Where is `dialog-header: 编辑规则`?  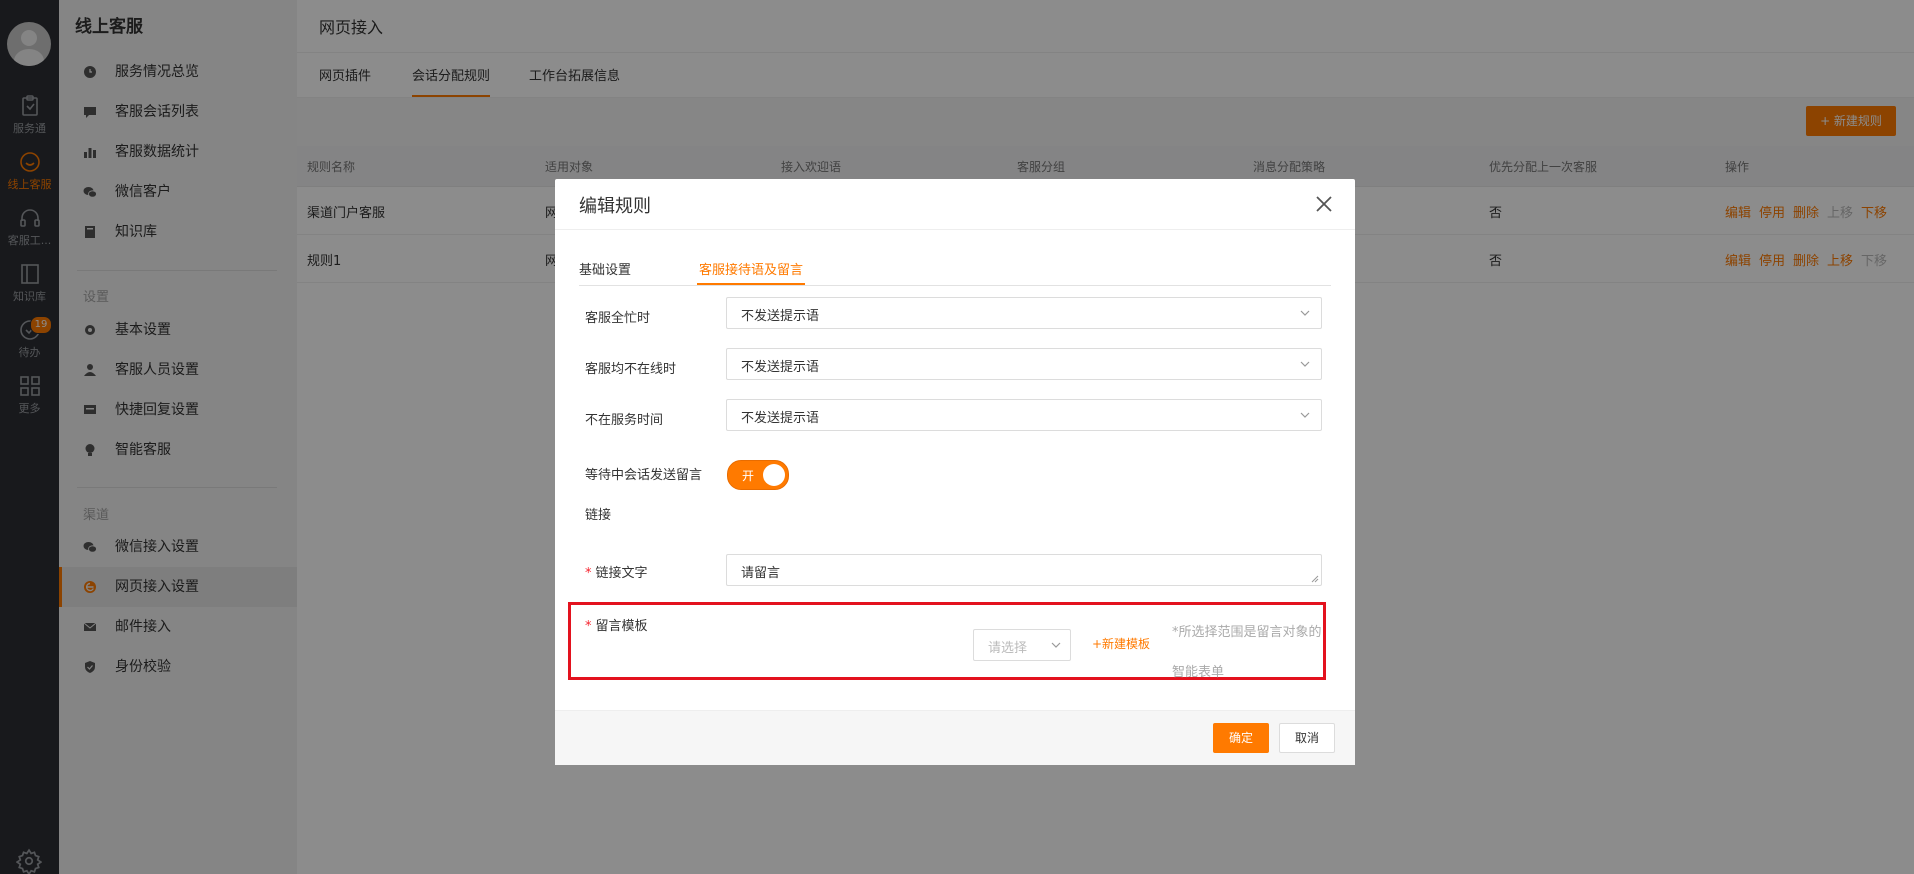 dialog-header: 编辑规则 is located at coordinates (955, 204).